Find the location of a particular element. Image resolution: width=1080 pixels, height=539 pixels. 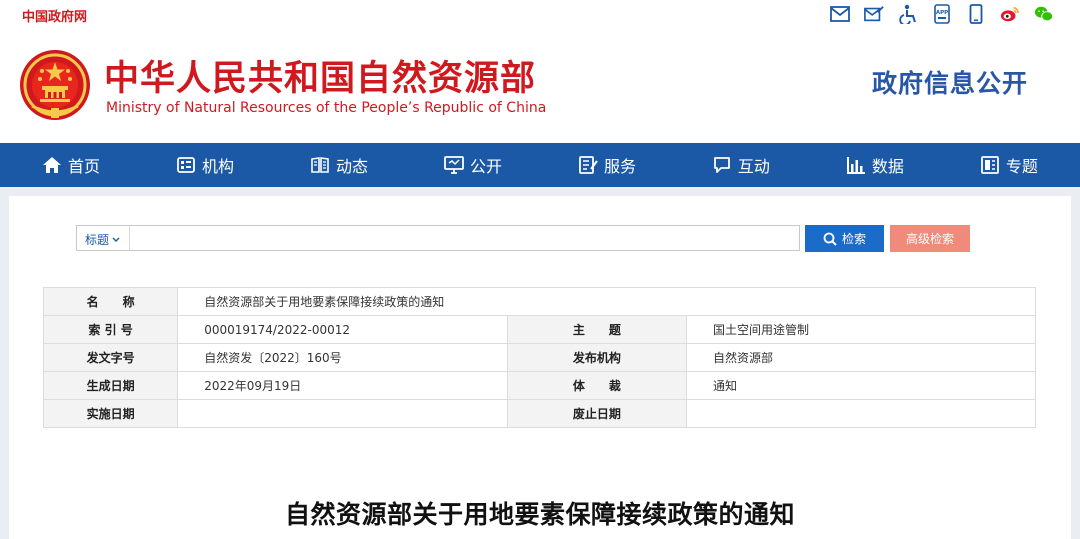

top-icon-bar: APP is located at coordinates (942, 14).